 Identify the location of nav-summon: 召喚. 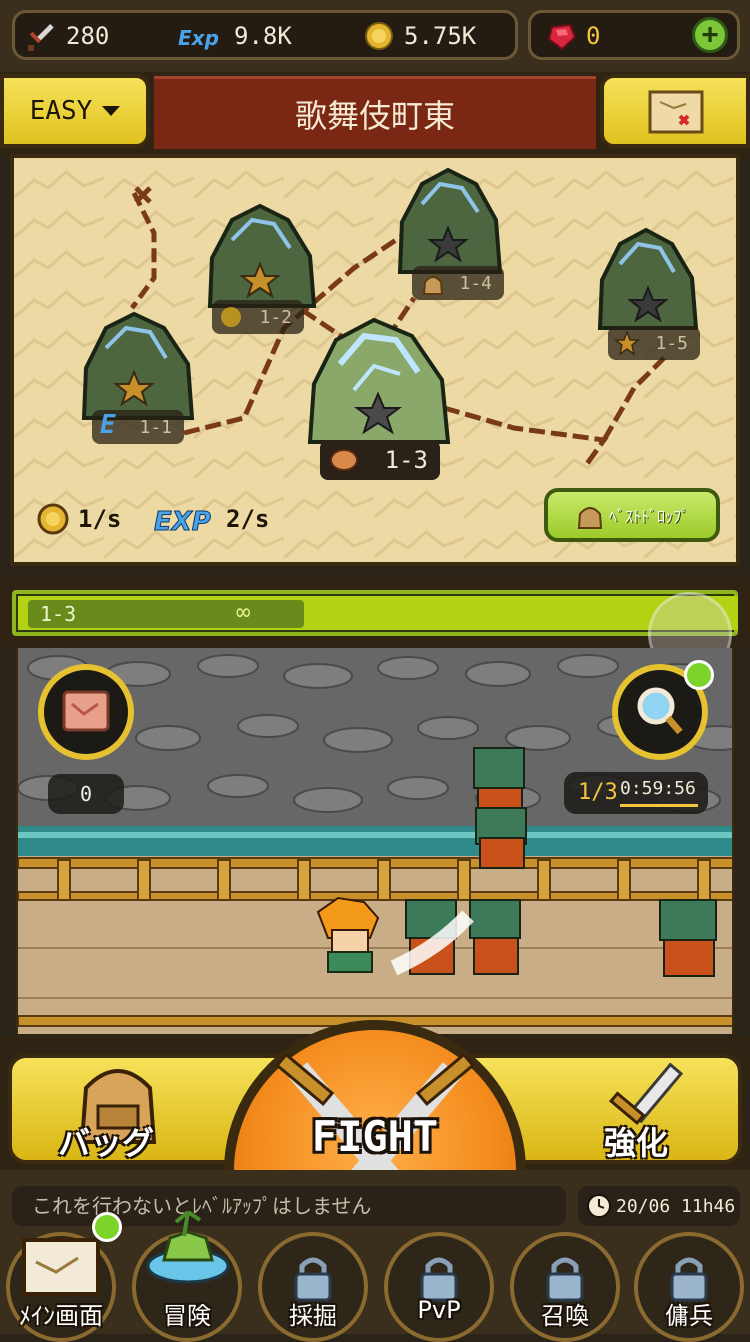
(565, 1287).